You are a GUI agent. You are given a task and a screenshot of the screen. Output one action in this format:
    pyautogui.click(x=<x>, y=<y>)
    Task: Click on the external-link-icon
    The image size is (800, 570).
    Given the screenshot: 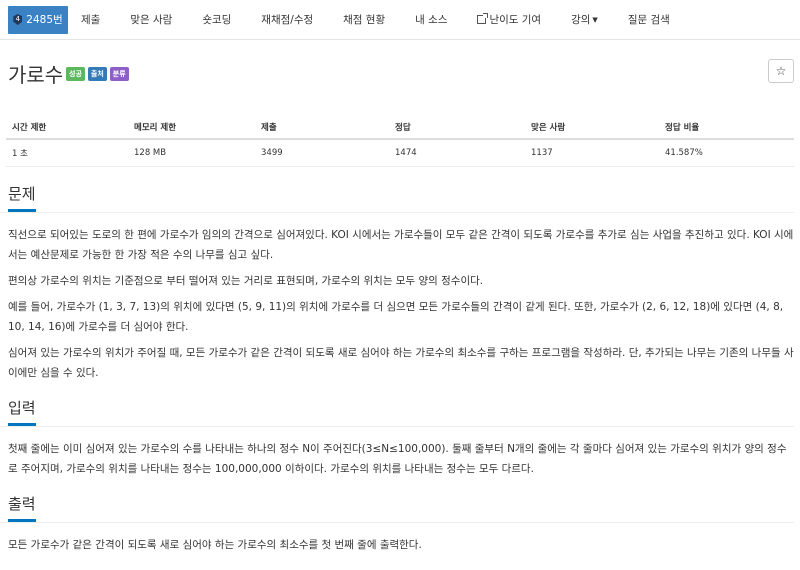 What is the action you would take?
    pyautogui.click(x=483, y=18)
    